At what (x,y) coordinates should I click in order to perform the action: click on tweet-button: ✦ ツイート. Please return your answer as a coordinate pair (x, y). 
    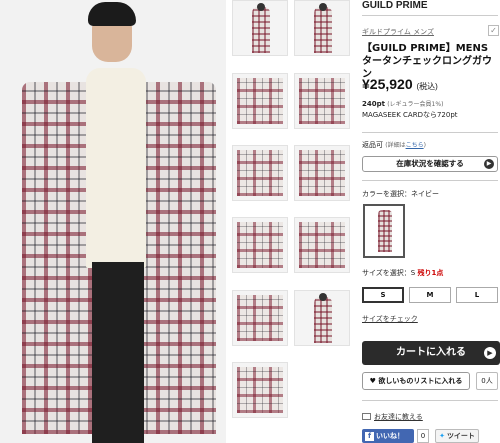
    Looking at the image, I should click on (457, 436).